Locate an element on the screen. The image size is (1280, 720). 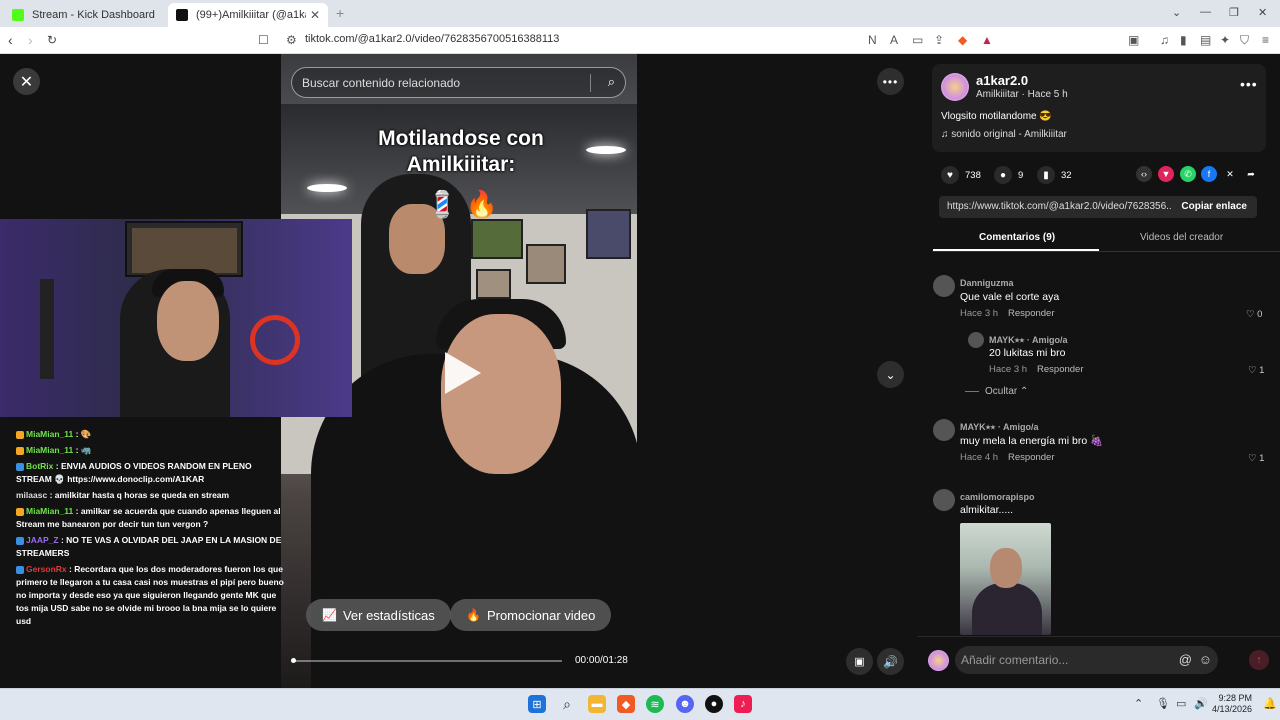
comment-user: Danniguzma is located at coordinates (987, 283).